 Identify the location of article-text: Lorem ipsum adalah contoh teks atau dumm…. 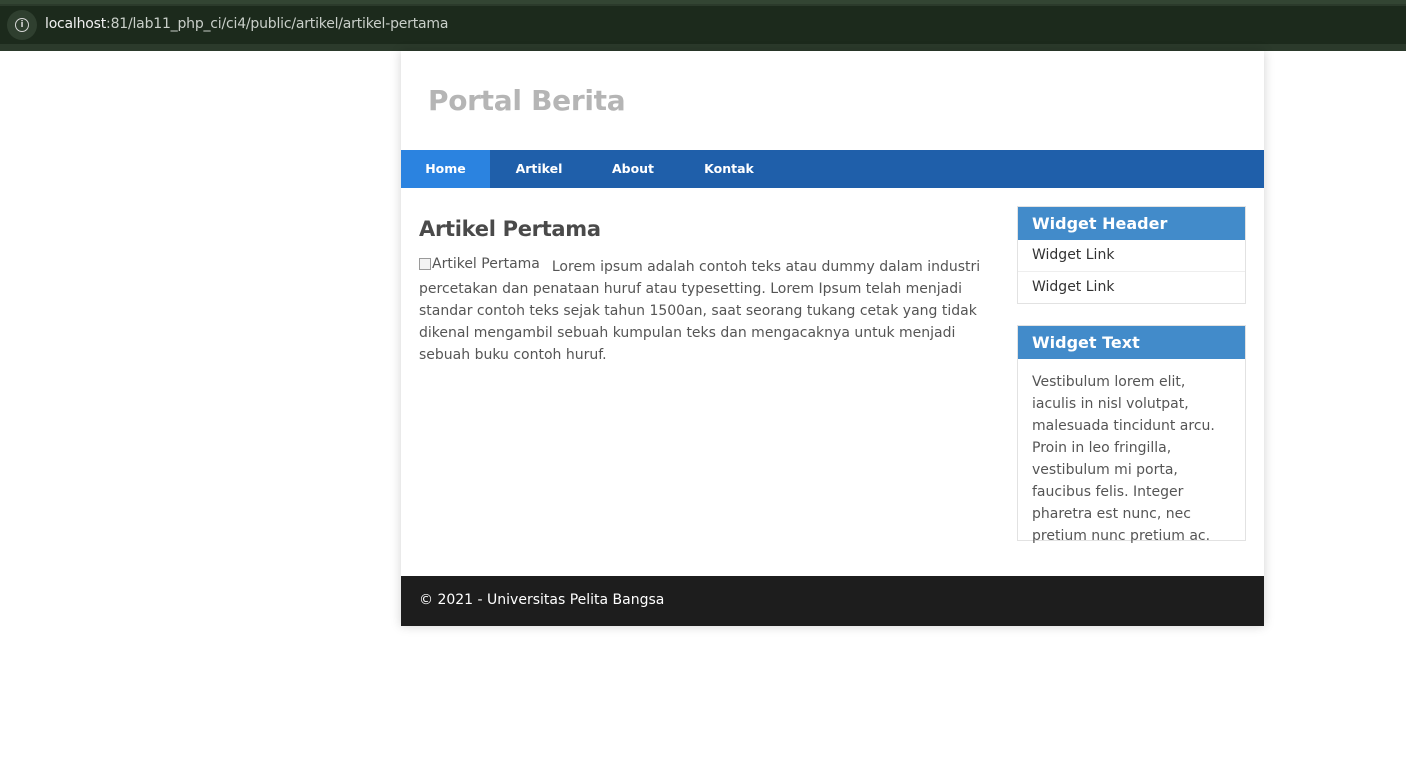
(700, 311).